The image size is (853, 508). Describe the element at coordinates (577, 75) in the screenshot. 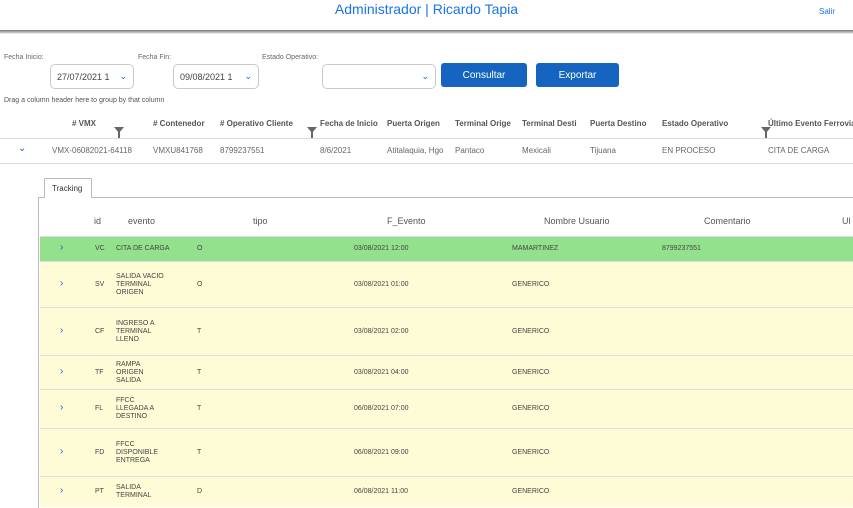

I see `export-button: Exportar` at that location.